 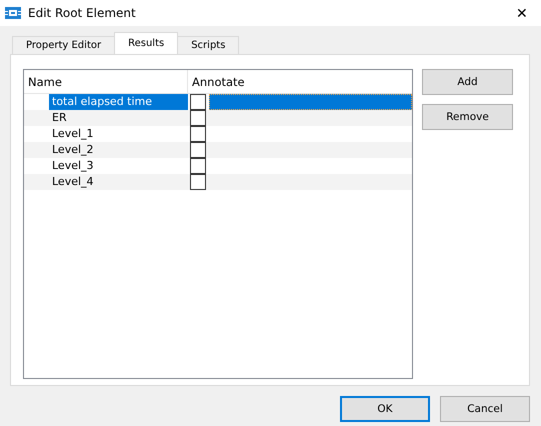 What do you see at coordinates (385, 409) in the screenshot?
I see `dialog-button: OK` at bounding box center [385, 409].